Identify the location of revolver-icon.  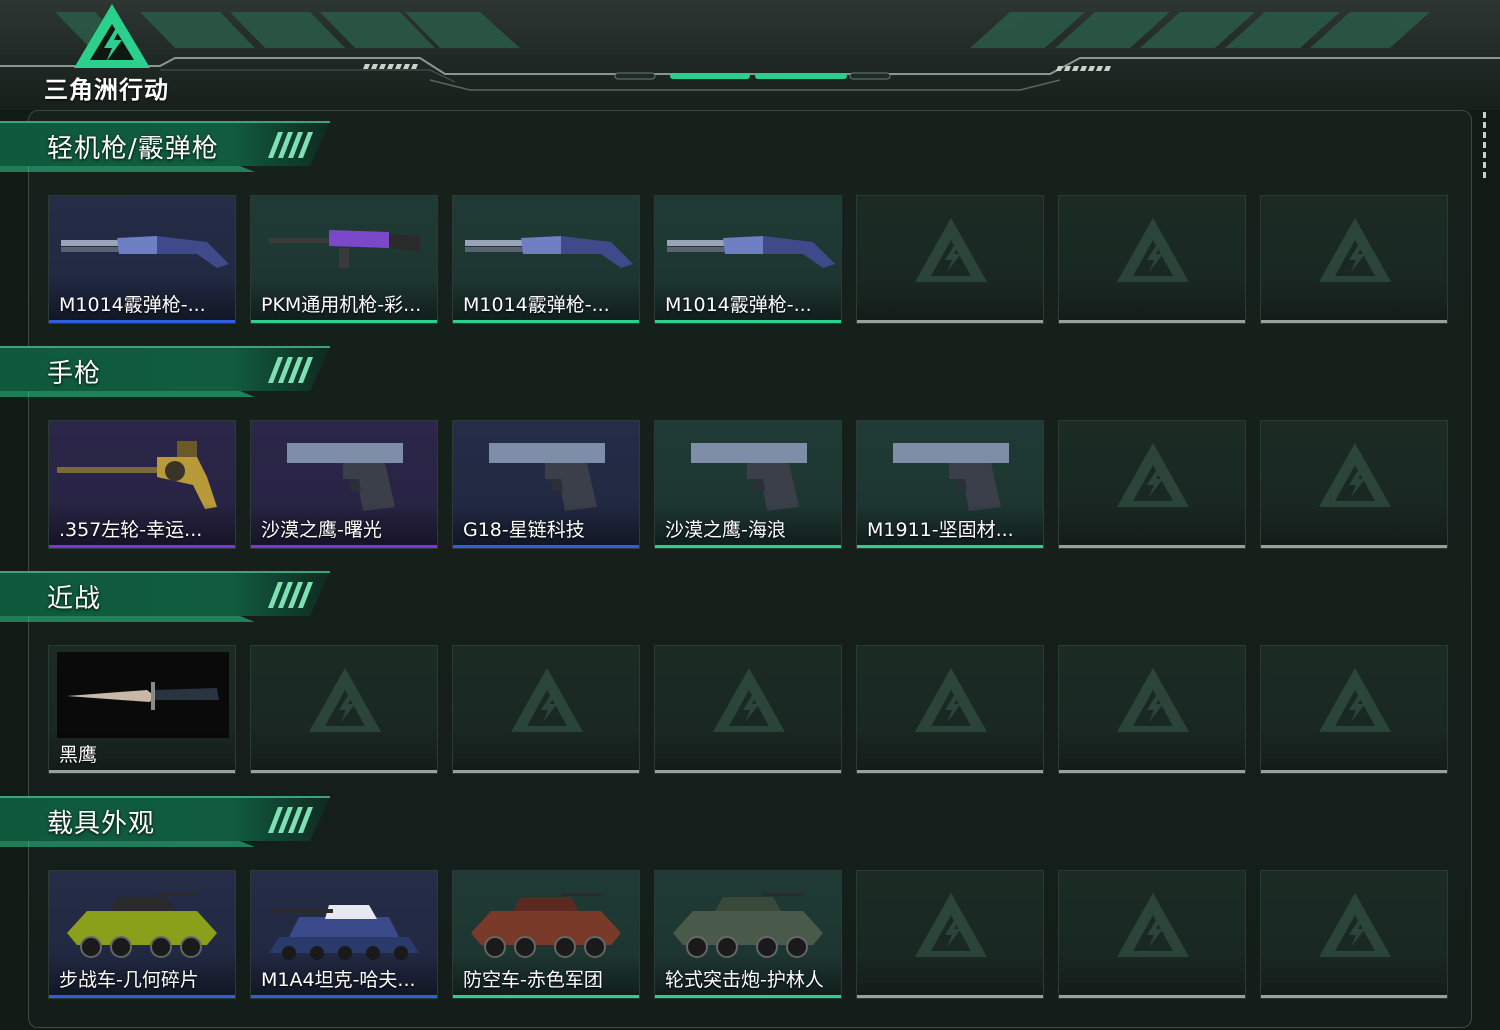
(137, 475).